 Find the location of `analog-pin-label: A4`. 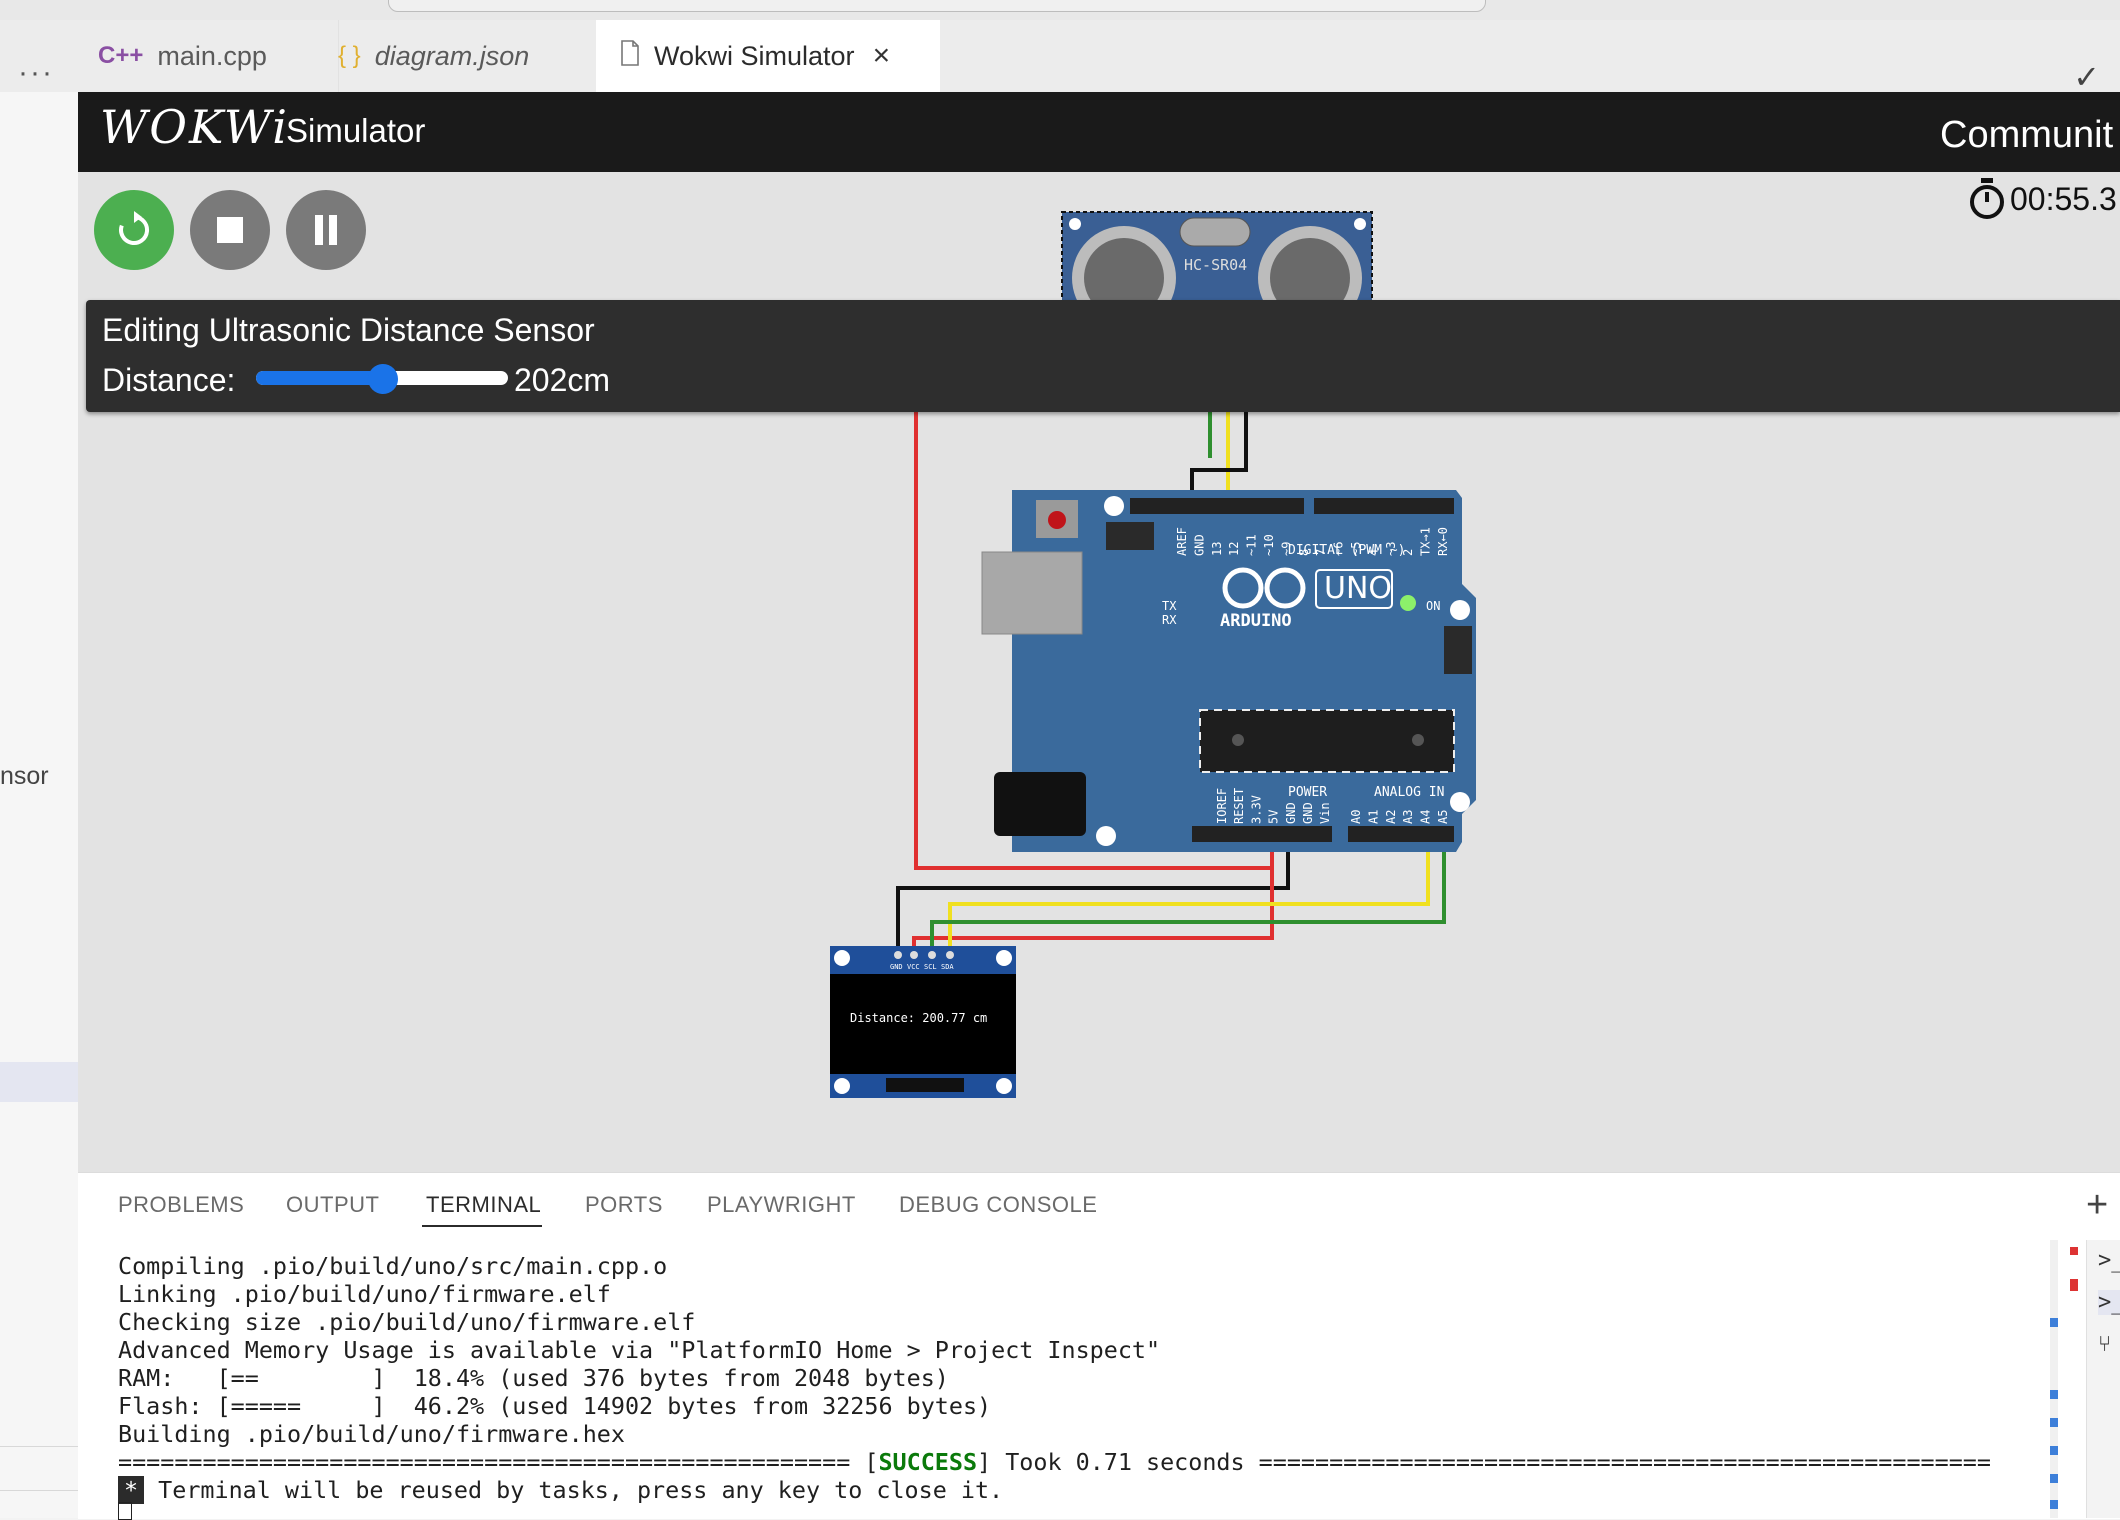

analog-pin-label: A4 is located at coordinates (1426, 817).